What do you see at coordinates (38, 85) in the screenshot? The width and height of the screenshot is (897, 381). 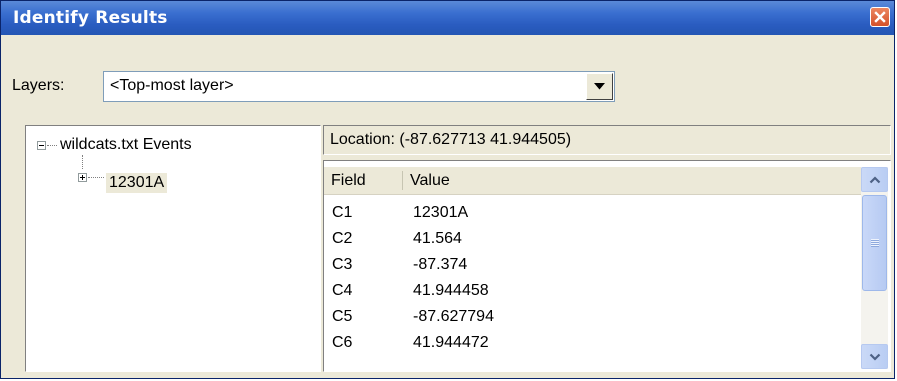 I see `layers-label: Layers:` at bounding box center [38, 85].